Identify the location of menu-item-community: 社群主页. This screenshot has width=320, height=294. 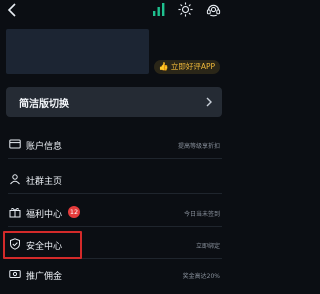
(114, 180).